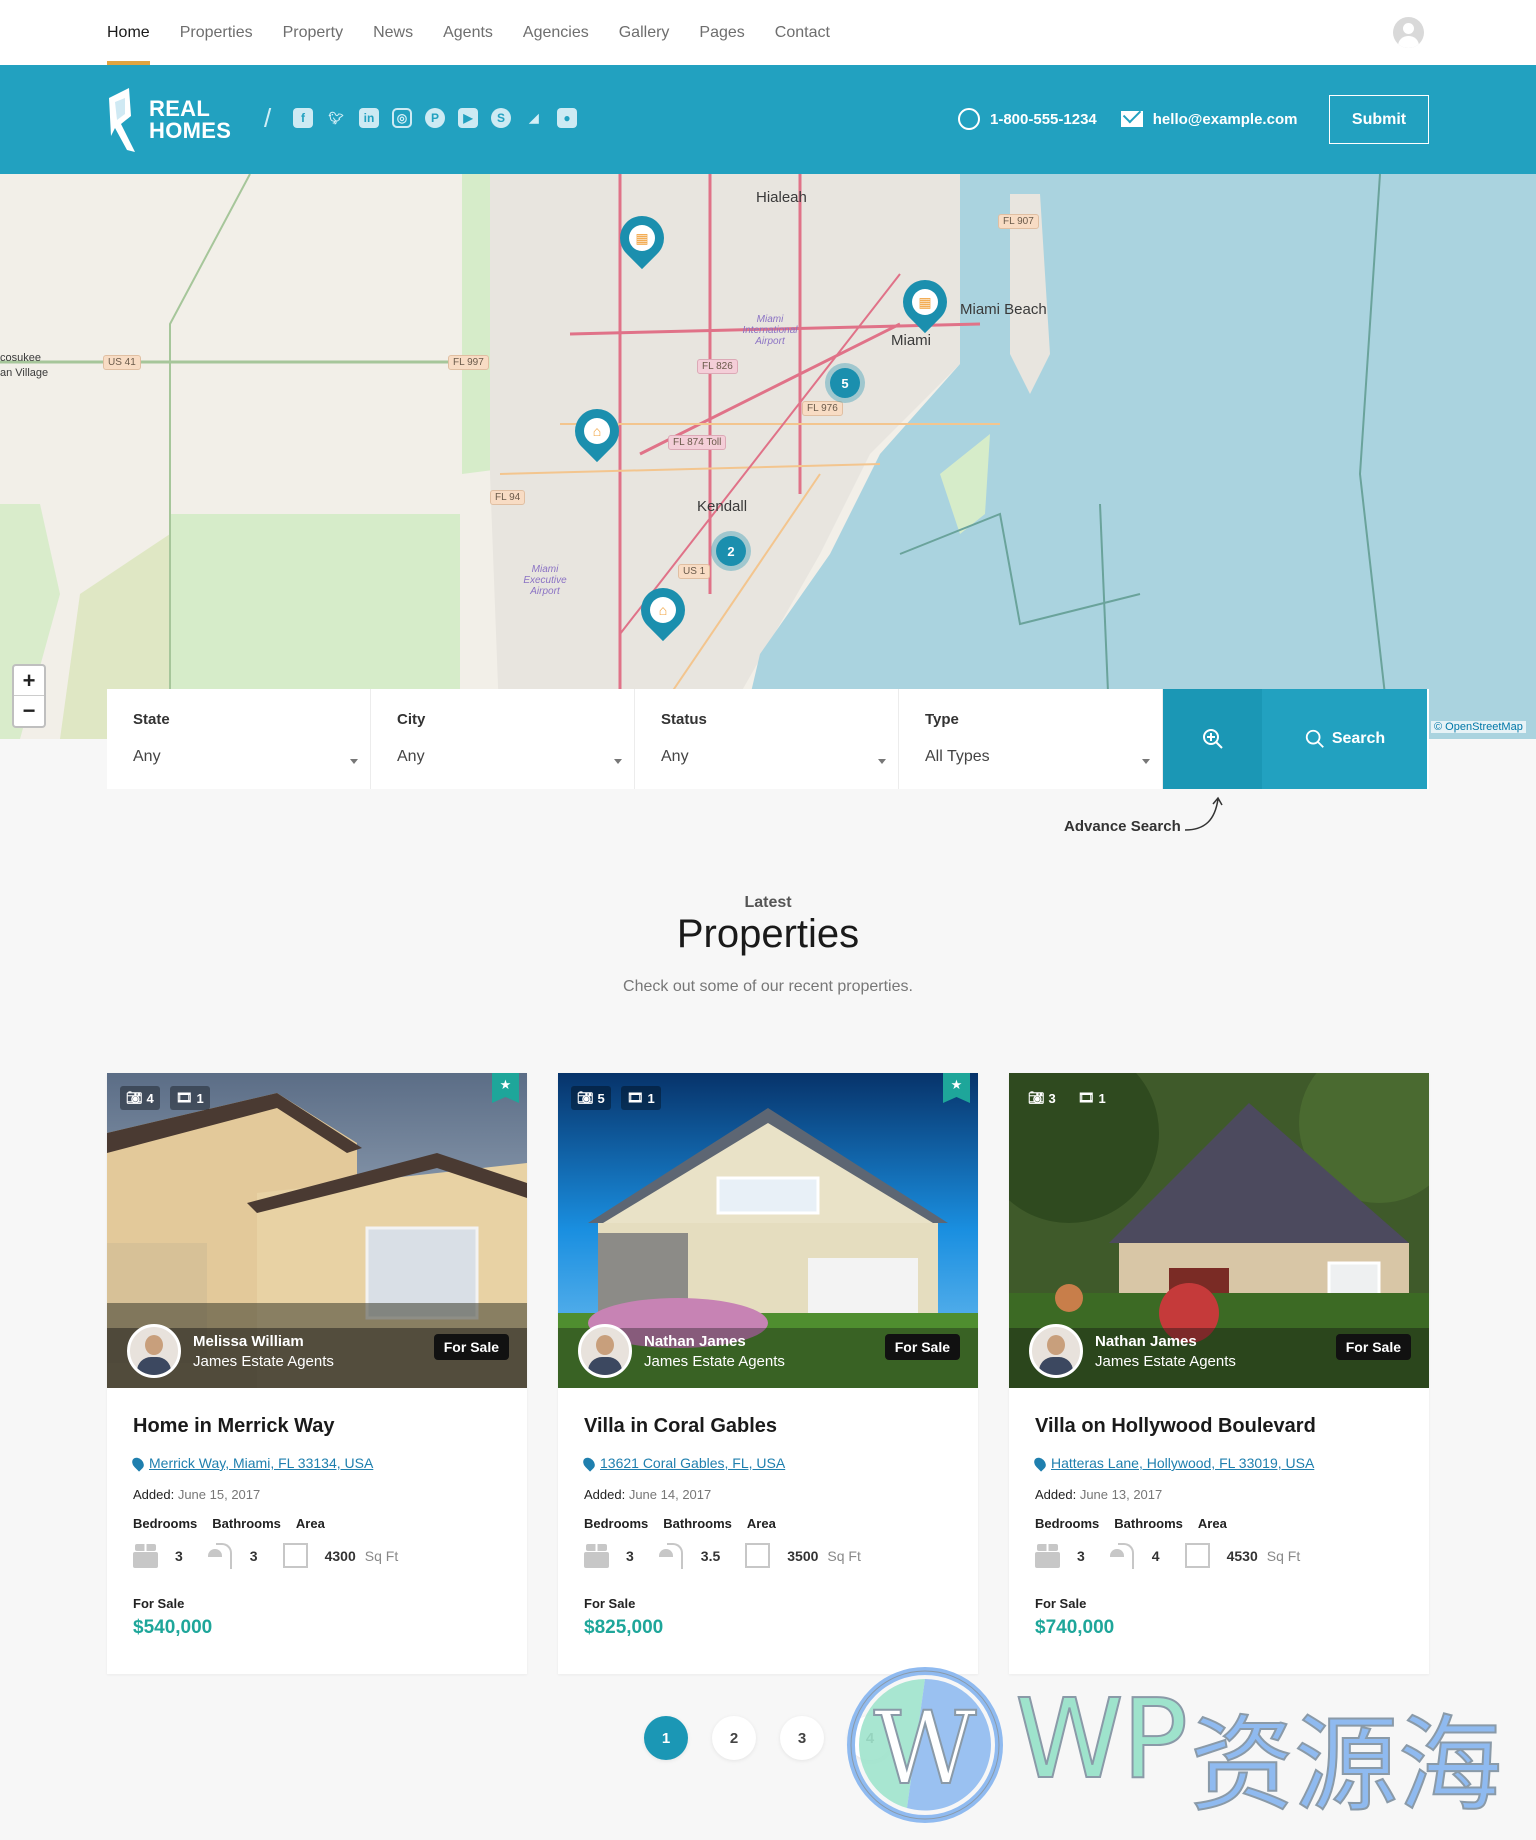 This screenshot has width=1536, height=1840. I want to click on video-count-badge: 🎞︎ 1, so click(641, 1098).